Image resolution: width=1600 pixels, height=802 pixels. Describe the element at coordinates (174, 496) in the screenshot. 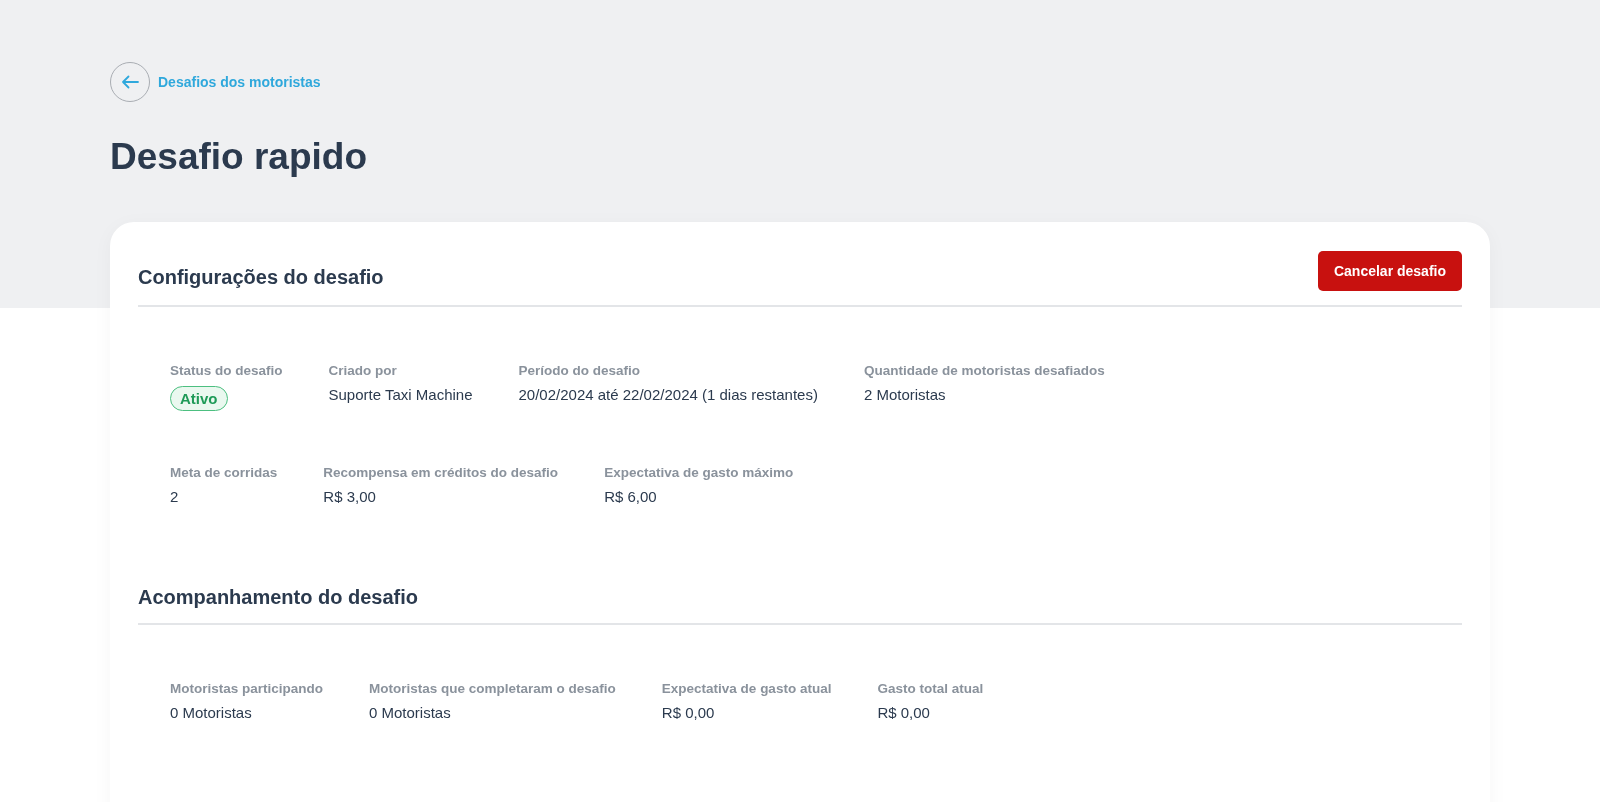

I see `field-value: 2` at that location.